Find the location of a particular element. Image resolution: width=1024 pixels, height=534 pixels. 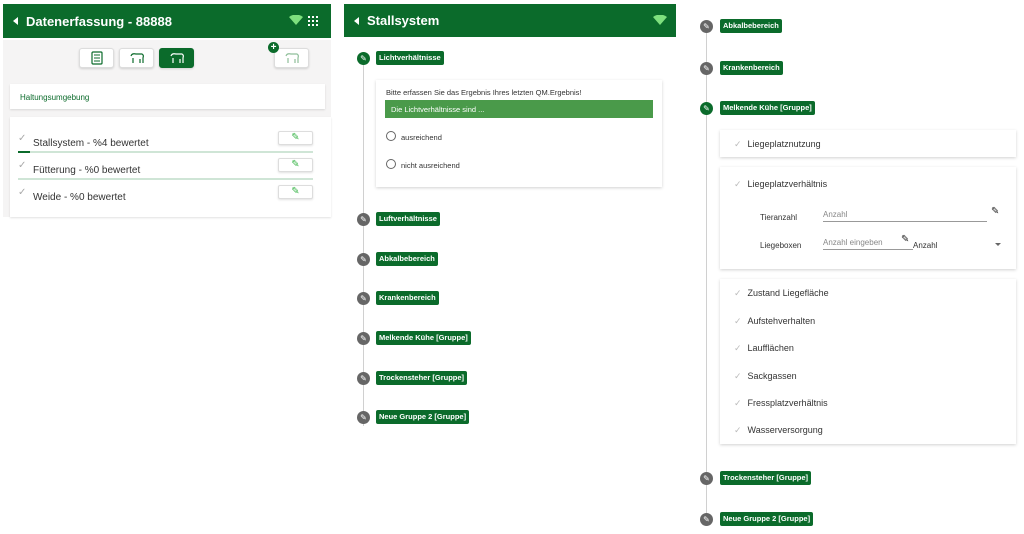

criterion-row: ✓ Liegeplatznutzung is located at coordinates (777, 144).